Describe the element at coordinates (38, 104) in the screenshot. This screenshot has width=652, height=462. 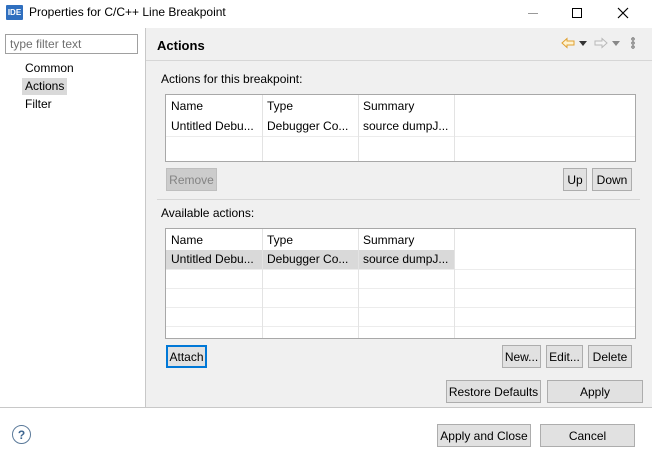
I see `nav-item-filter: Filter` at that location.